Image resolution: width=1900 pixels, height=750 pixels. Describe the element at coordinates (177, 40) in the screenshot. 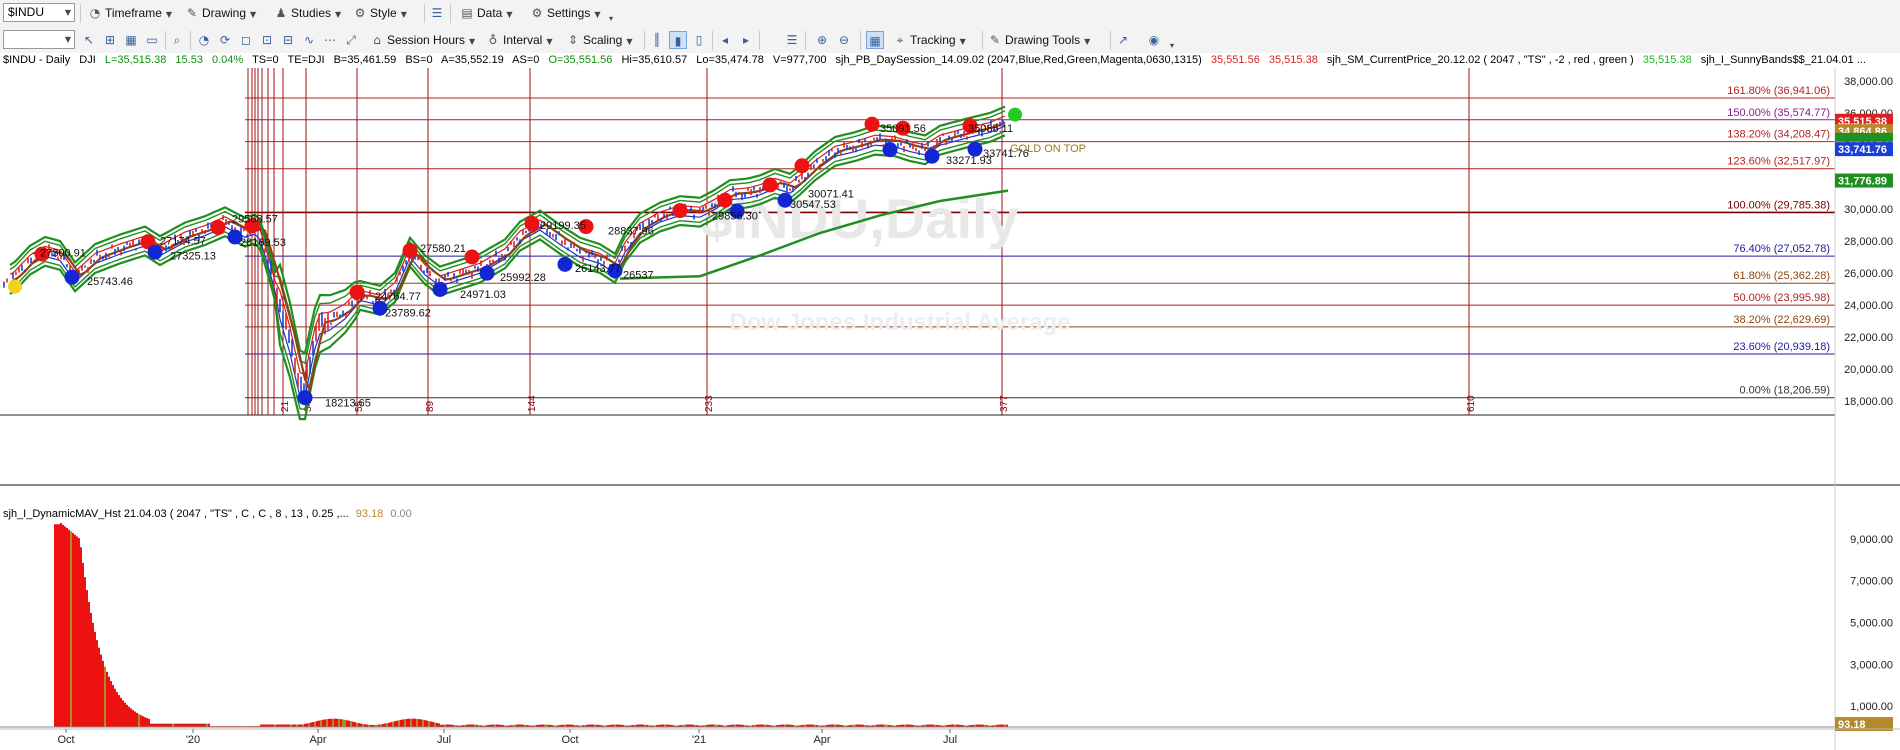

I see `zoom-area-icon: ⌕` at that location.